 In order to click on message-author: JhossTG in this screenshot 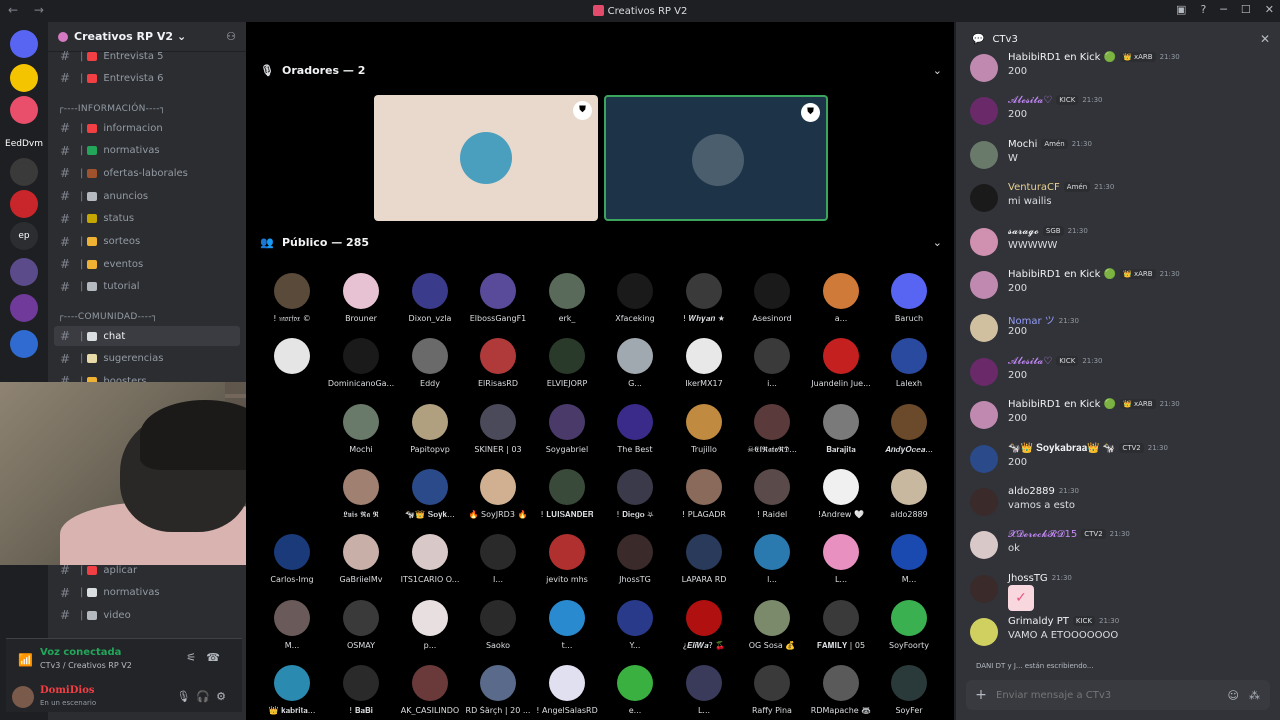, I will do `click(1028, 578)`.